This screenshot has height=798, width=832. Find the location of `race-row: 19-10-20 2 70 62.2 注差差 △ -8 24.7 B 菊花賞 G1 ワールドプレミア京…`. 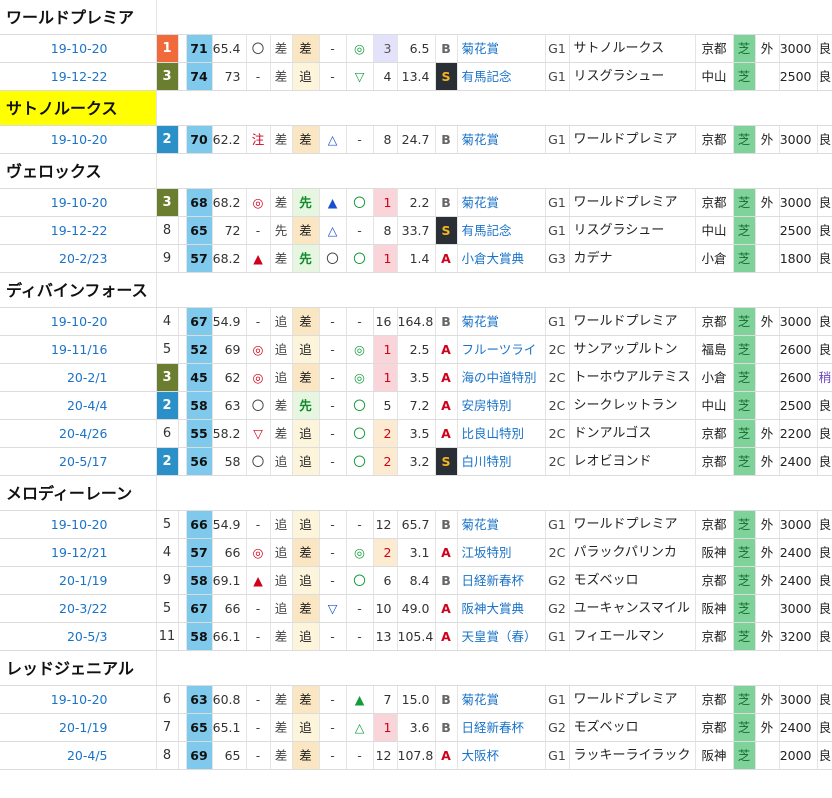

race-row: 19-10-20 2 70 62.2 注差差 △ -8 24.7 B 菊花賞 G1 ワールドプレミア京… is located at coordinates (416, 139).